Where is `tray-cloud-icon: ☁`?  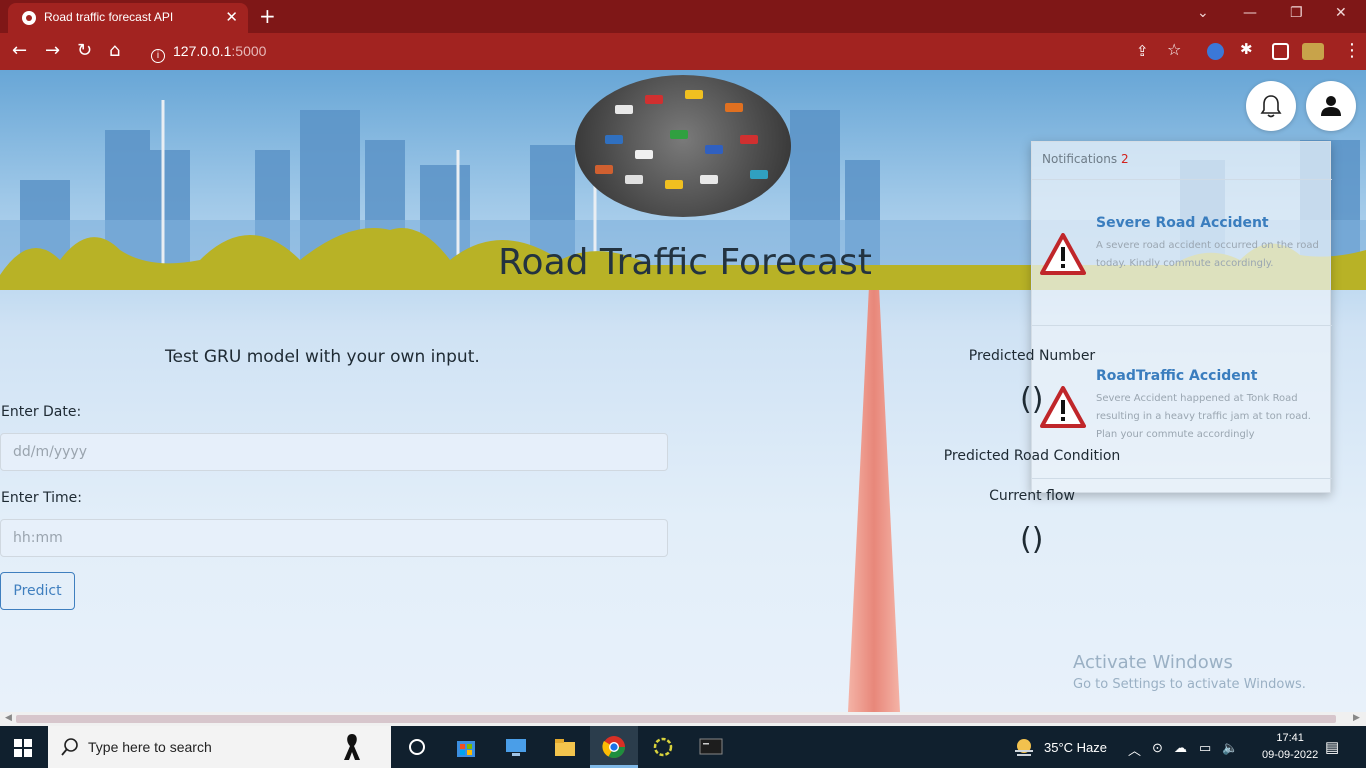 tray-cloud-icon: ☁ is located at coordinates (1180, 748).